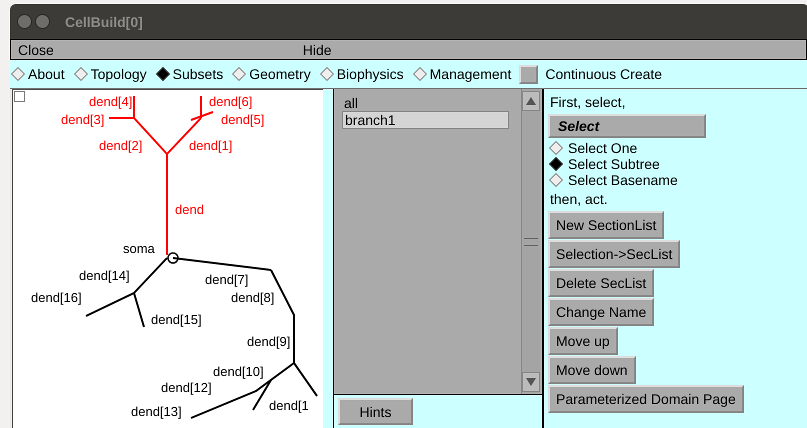 This screenshot has width=807, height=428. I want to click on section-label: dend[1, so click(289, 405).